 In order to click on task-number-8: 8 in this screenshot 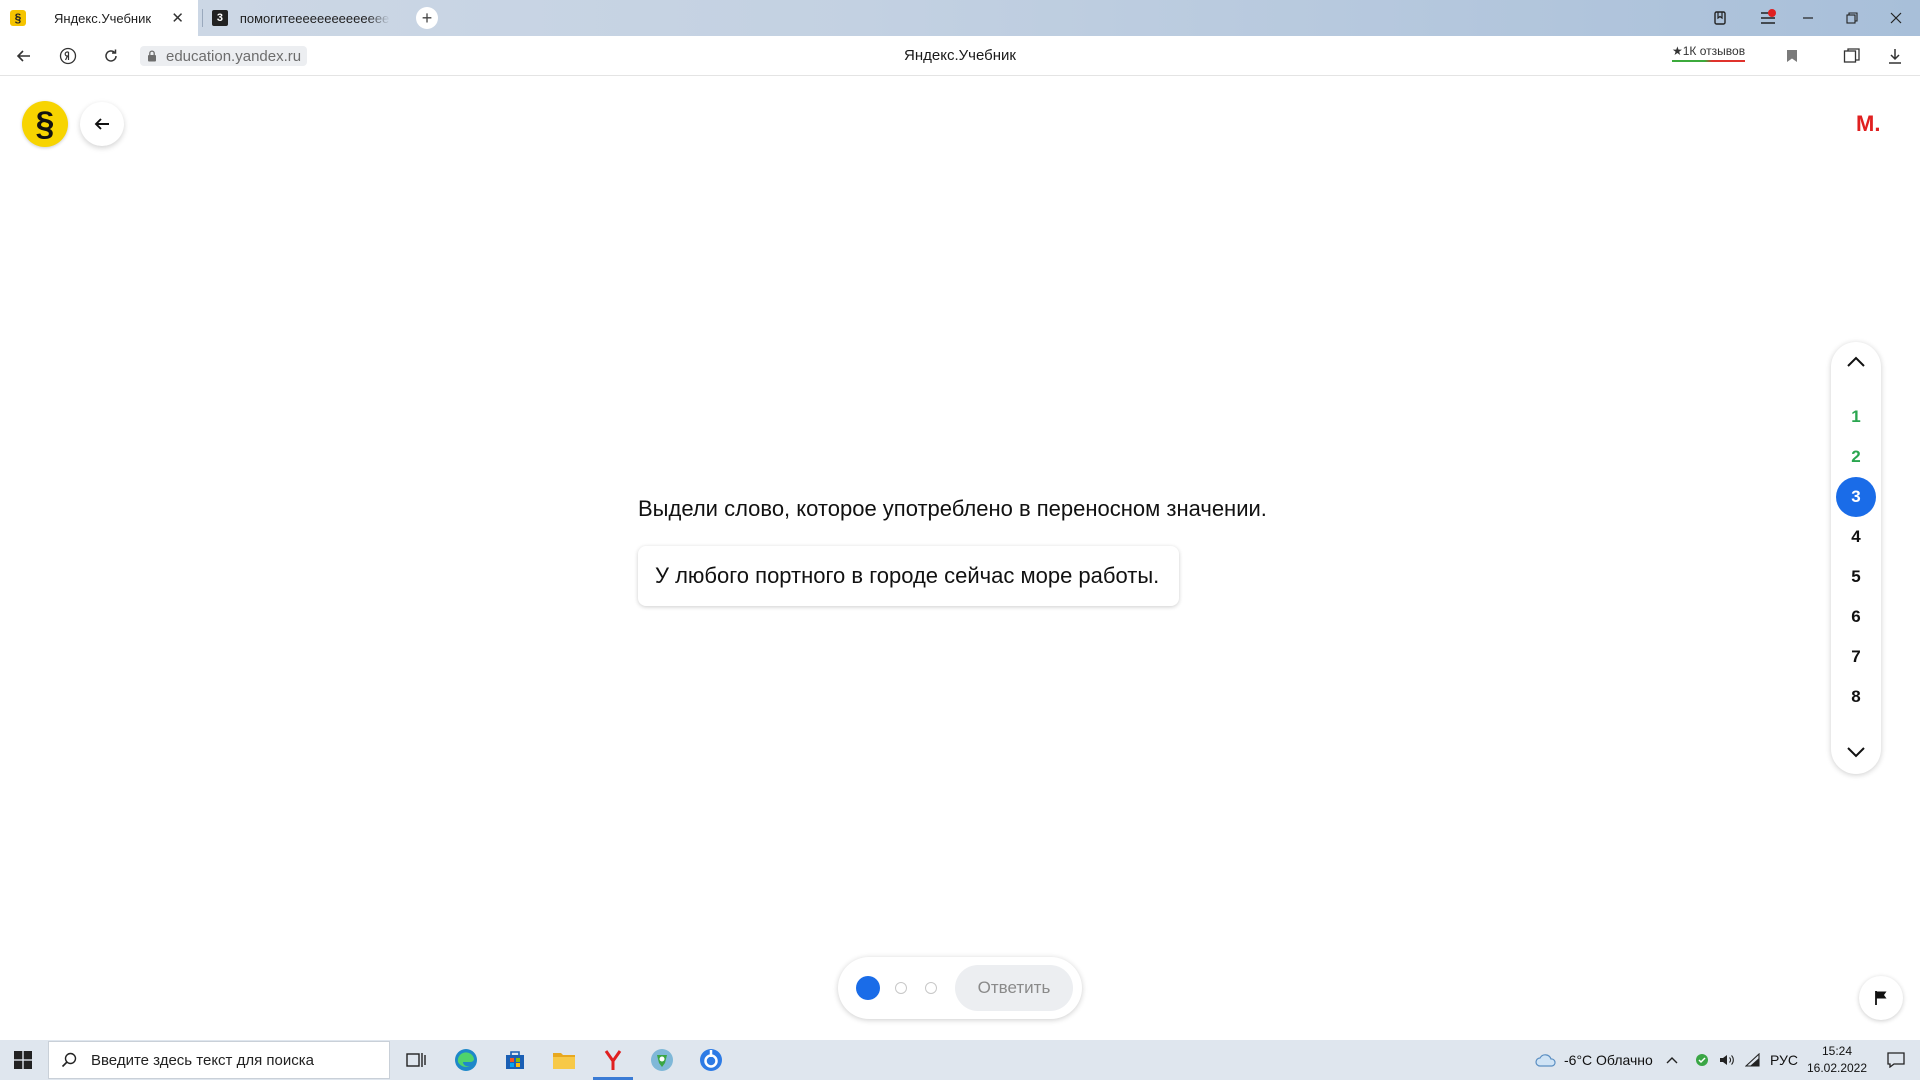, I will do `click(1856, 697)`.